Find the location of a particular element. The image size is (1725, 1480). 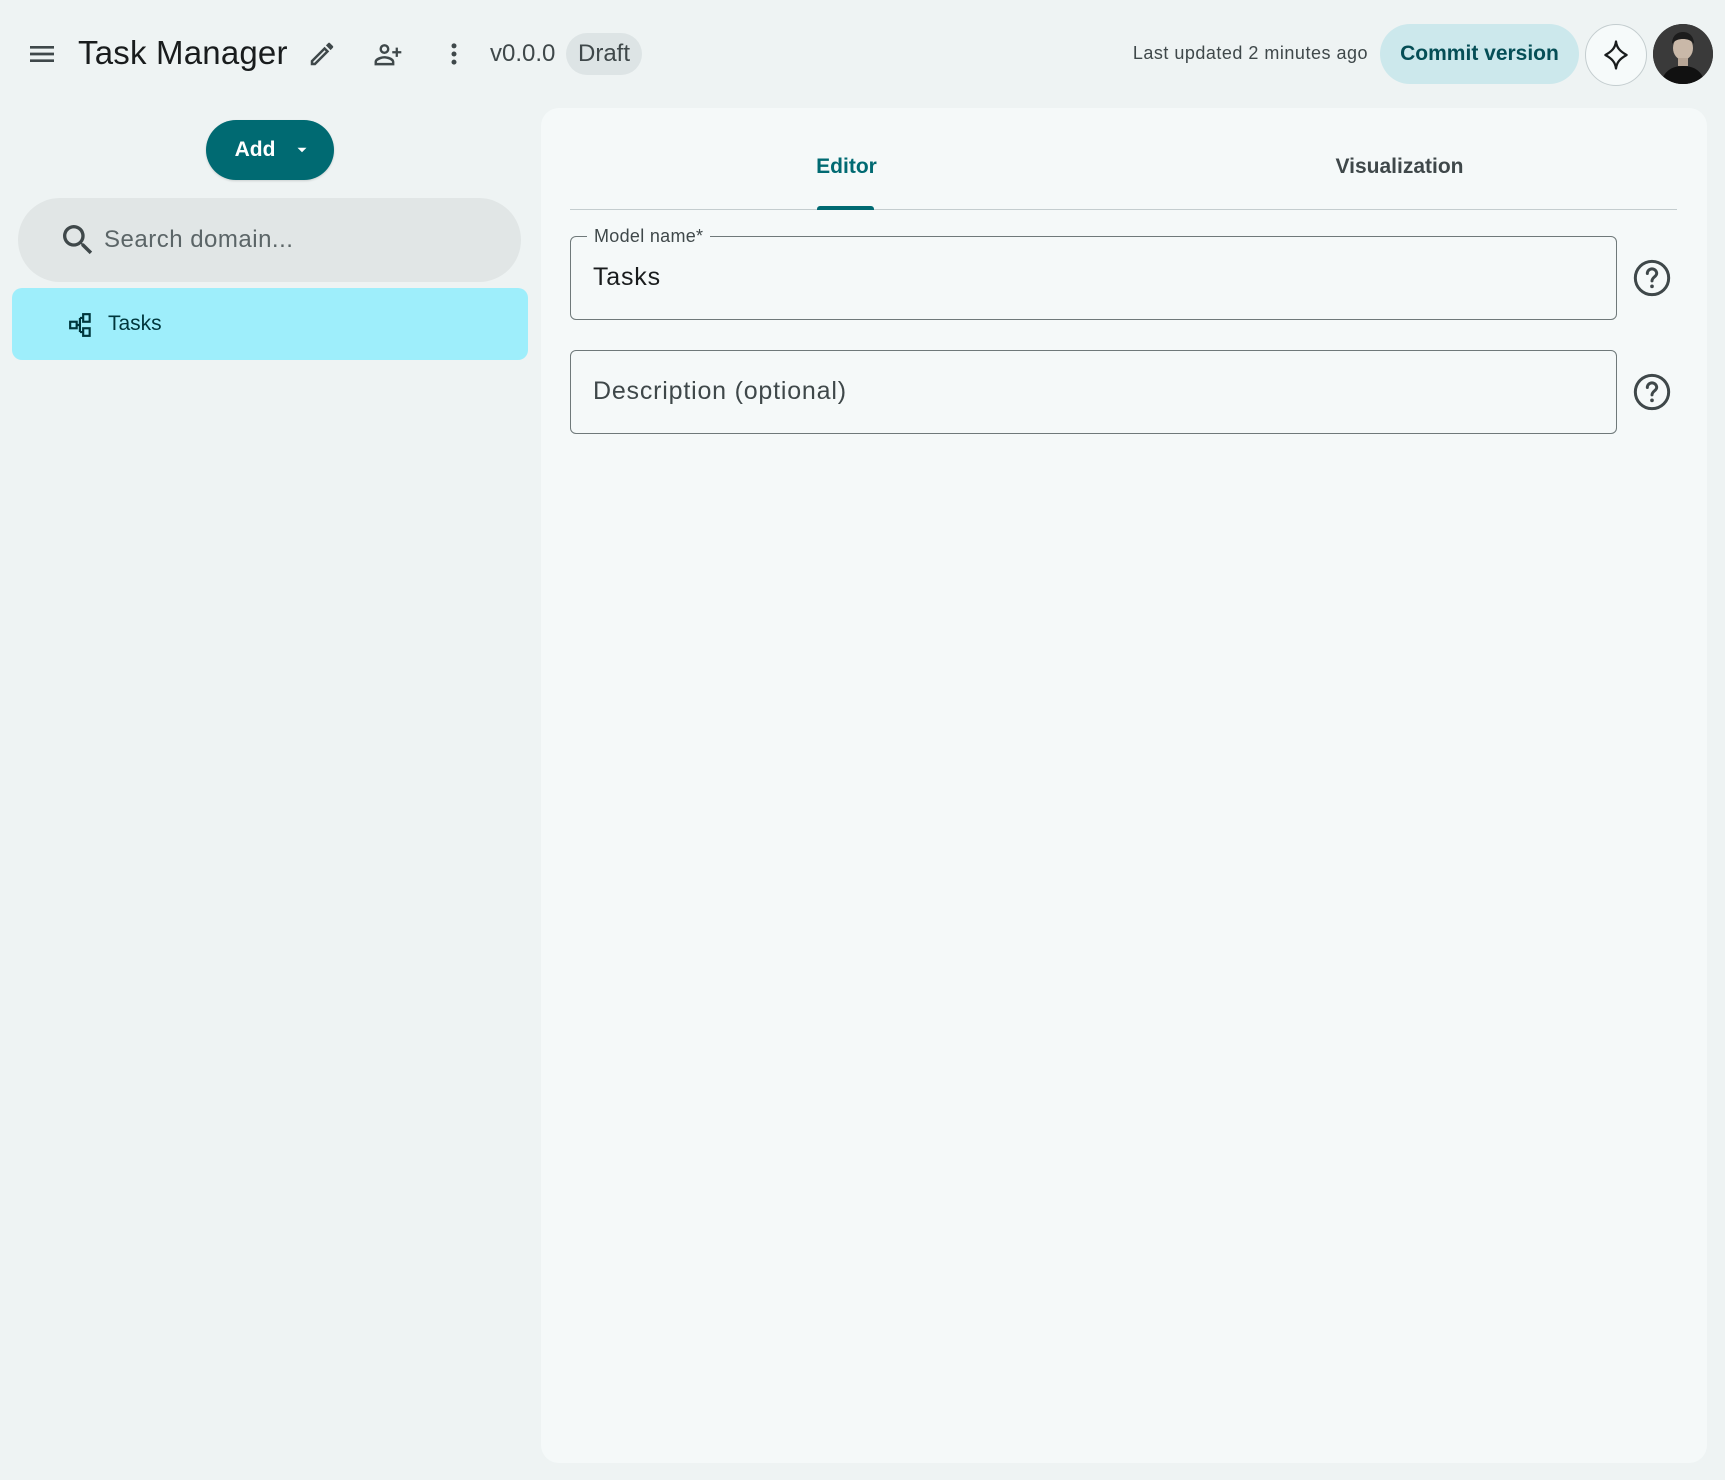

pencil-icon is located at coordinates (322, 54).